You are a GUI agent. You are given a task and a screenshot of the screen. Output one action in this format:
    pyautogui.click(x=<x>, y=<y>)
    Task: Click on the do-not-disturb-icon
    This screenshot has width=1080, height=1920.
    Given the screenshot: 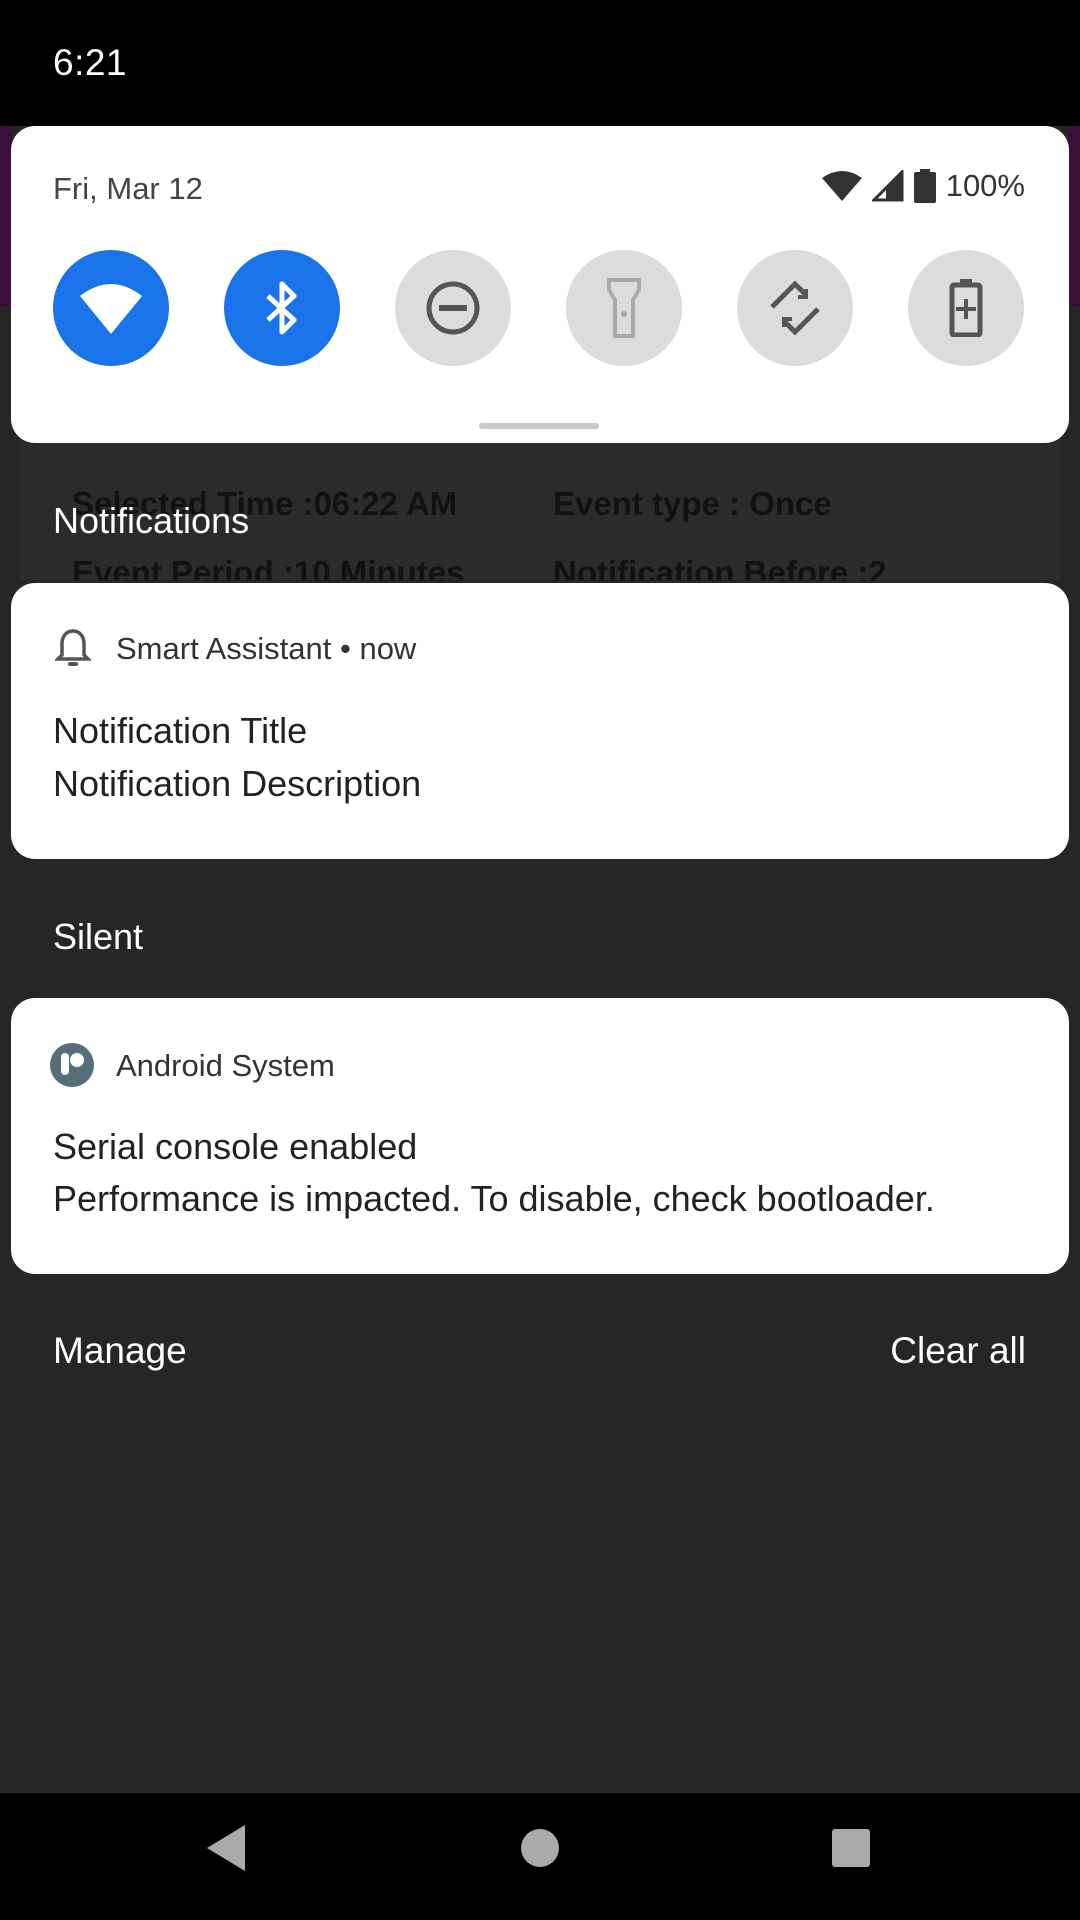 What is the action you would take?
    pyautogui.click(x=453, y=308)
    